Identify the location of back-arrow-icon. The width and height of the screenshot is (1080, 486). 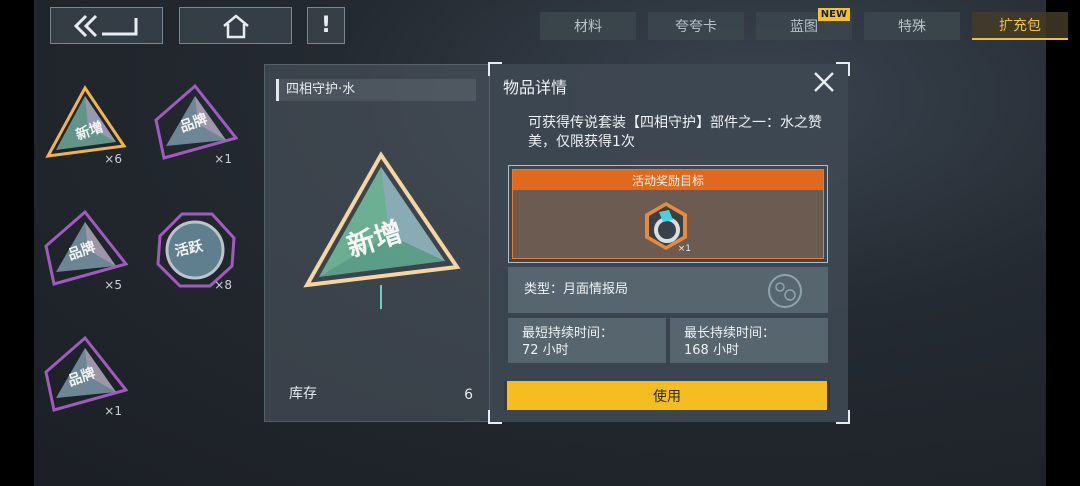
(105, 25).